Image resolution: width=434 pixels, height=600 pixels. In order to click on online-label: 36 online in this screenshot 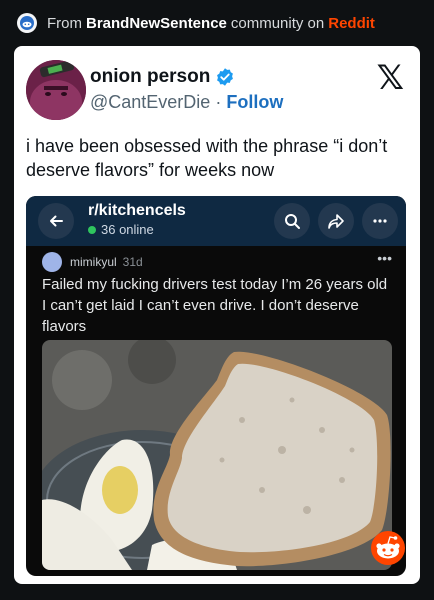, I will do `click(127, 229)`.